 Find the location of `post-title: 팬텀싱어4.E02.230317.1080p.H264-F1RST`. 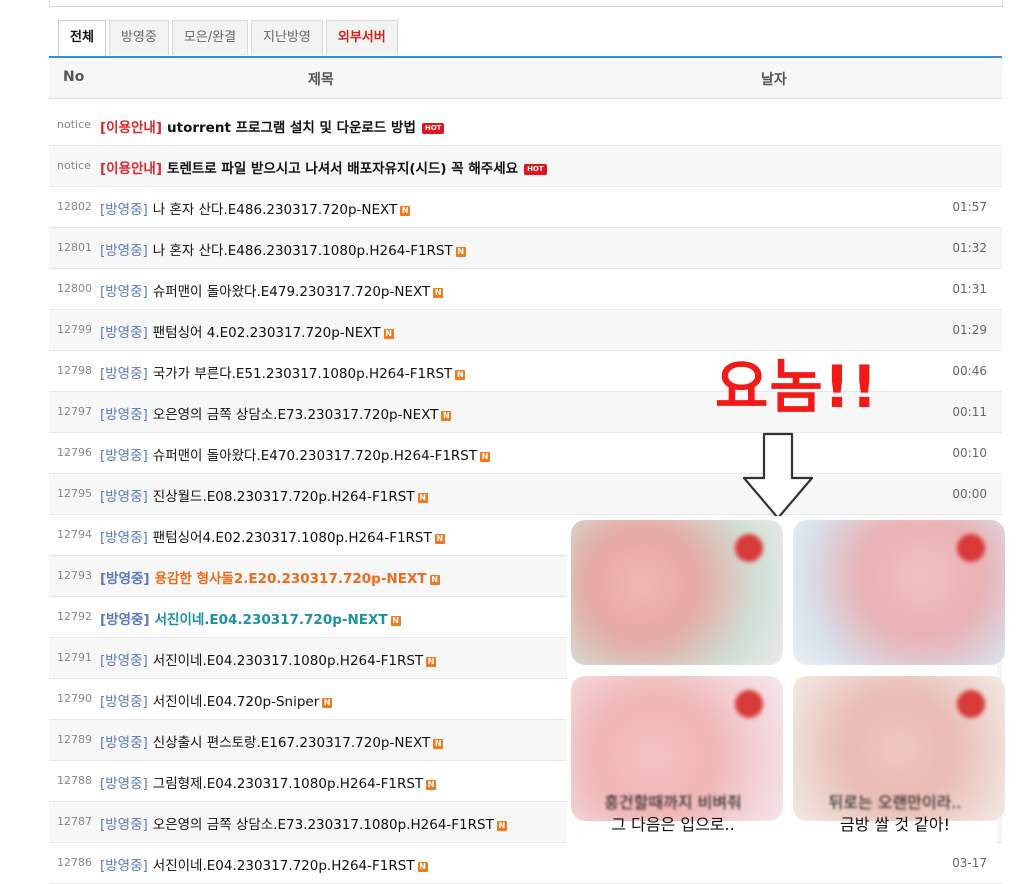

post-title: 팬텀싱어4.E02.230317.1080p.H264-F1RST is located at coordinates (292, 538).